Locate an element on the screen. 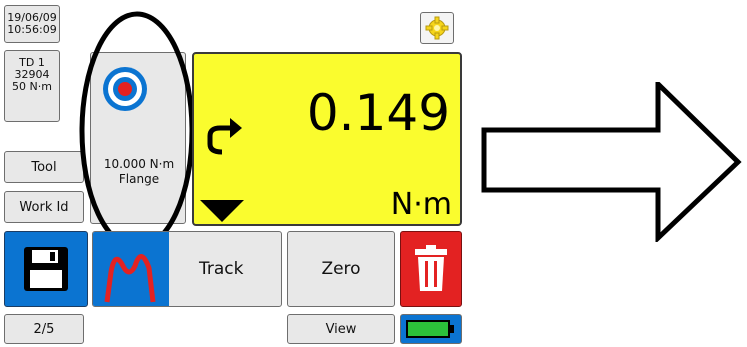  zero-button-label: Zero is located at coordinates (341, 269).